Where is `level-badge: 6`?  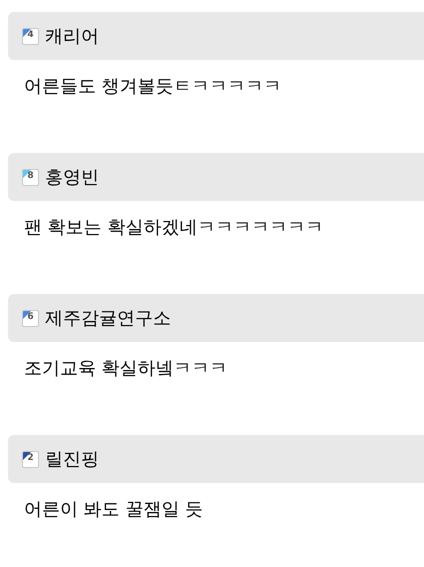 level-badge: 6 is located at coordinates (30, 318).